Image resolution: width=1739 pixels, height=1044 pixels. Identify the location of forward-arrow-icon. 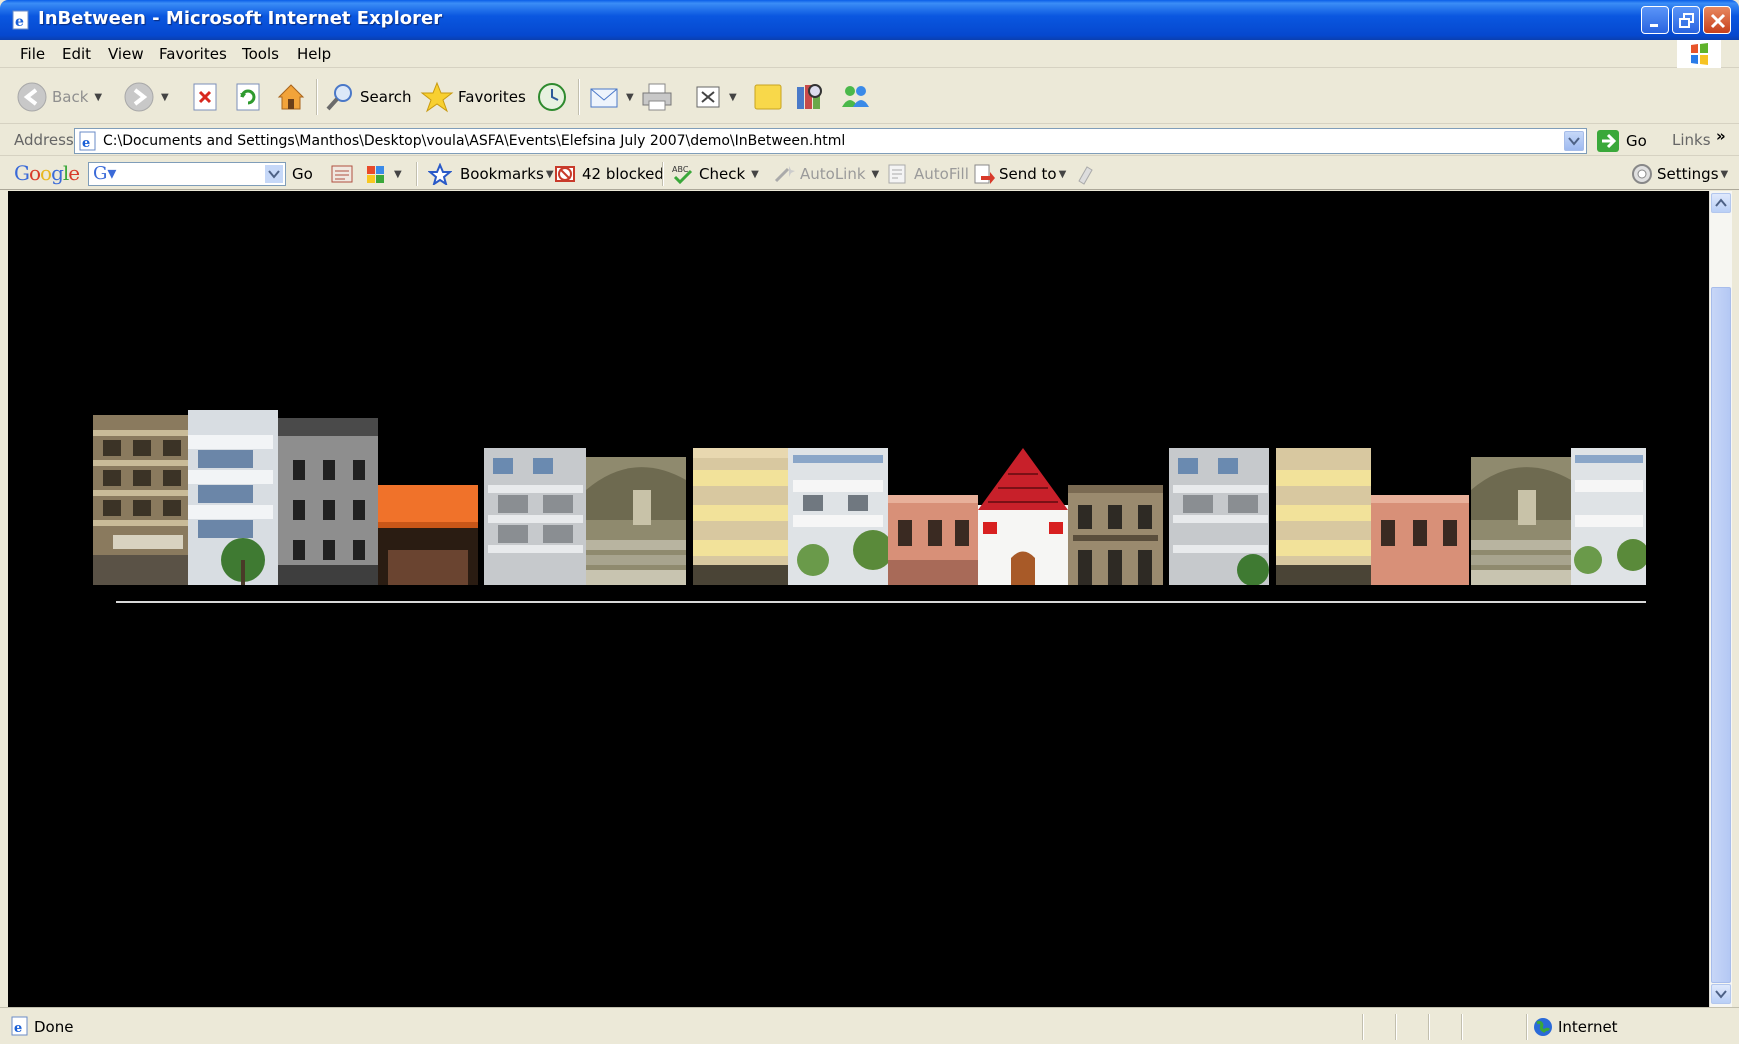
(139, 97).